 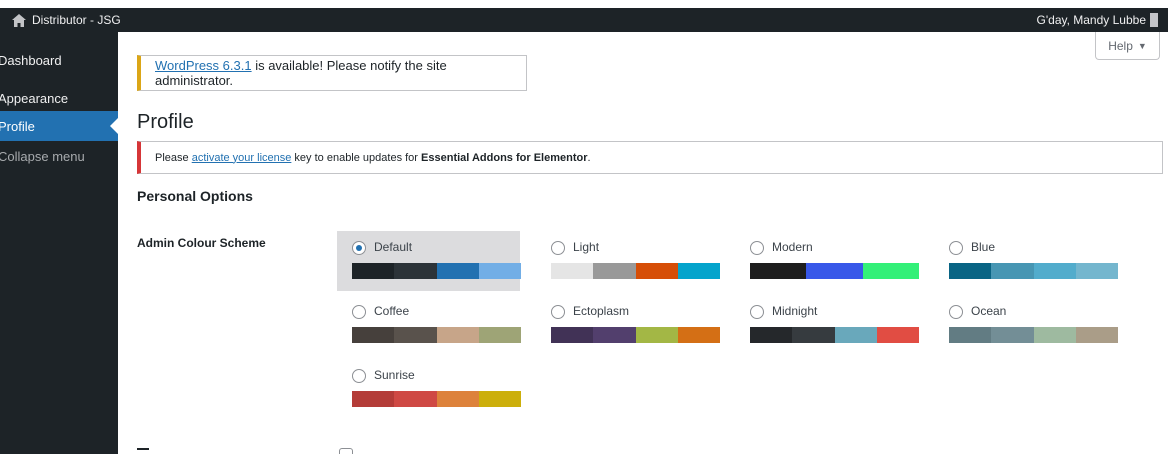 I want to click on color-scheme-name: Ocean, so click(x=989, y=311).